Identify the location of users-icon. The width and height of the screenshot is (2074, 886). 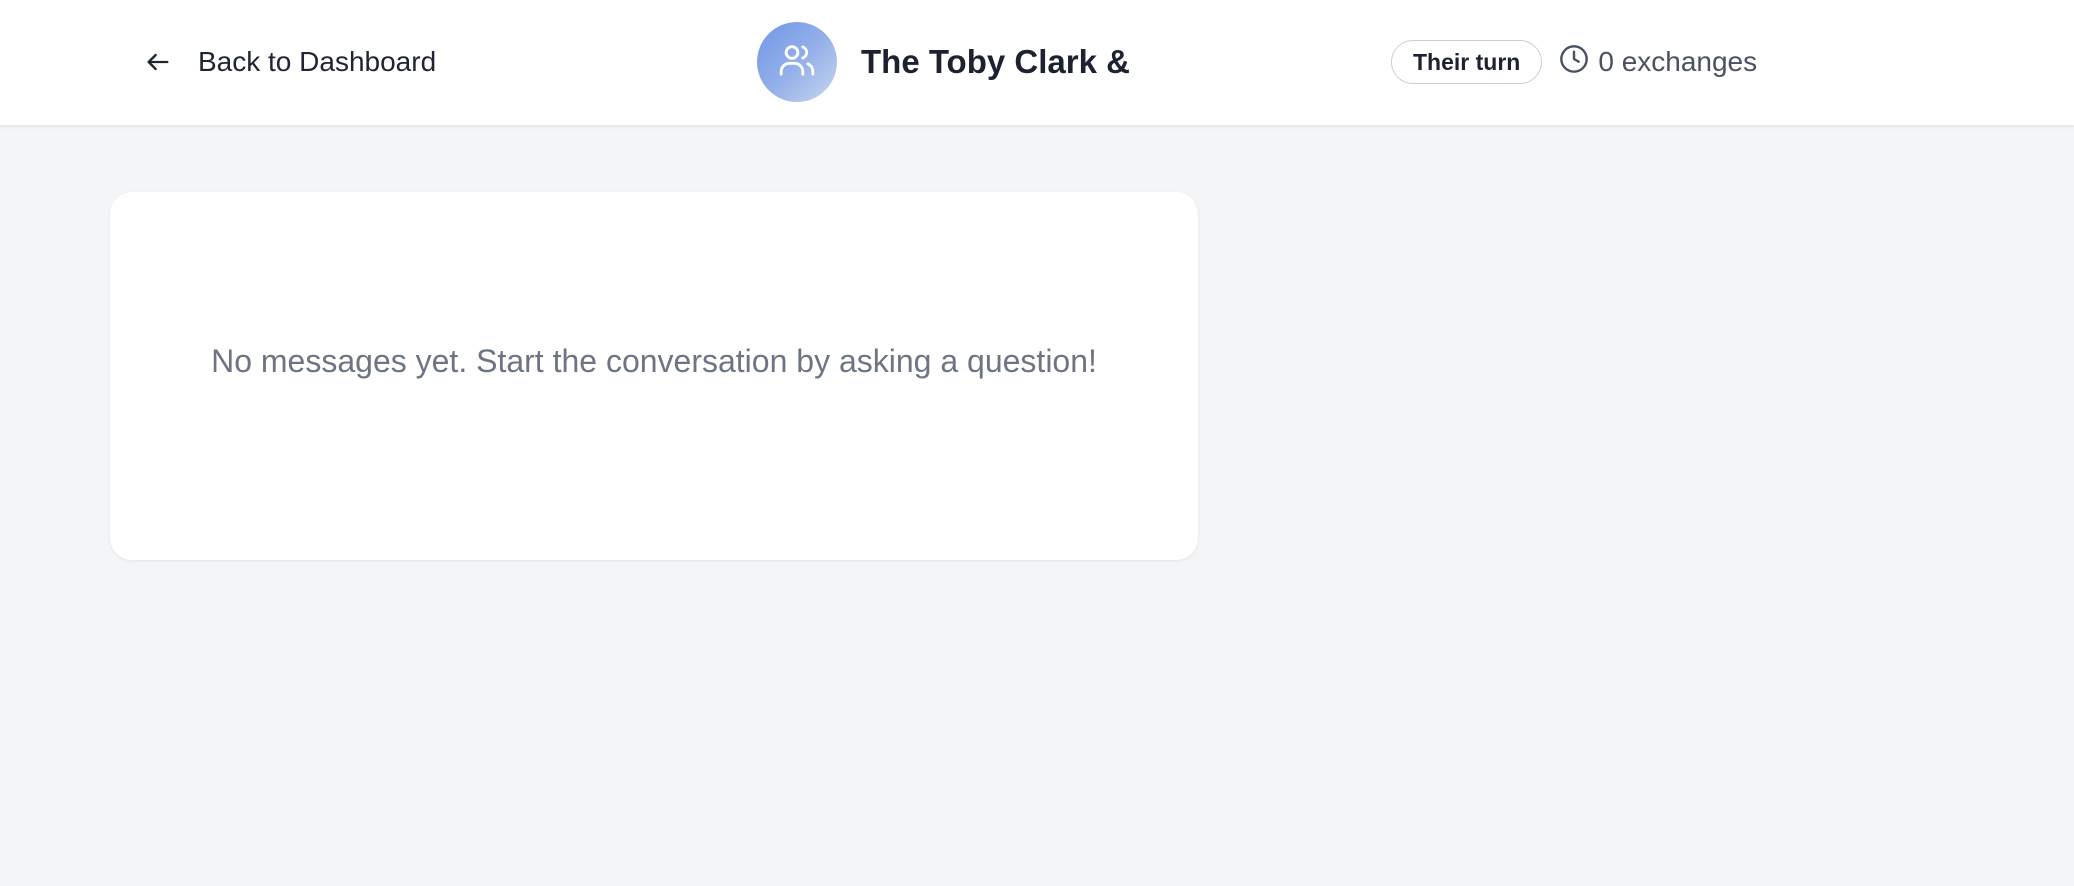
(797, 62).